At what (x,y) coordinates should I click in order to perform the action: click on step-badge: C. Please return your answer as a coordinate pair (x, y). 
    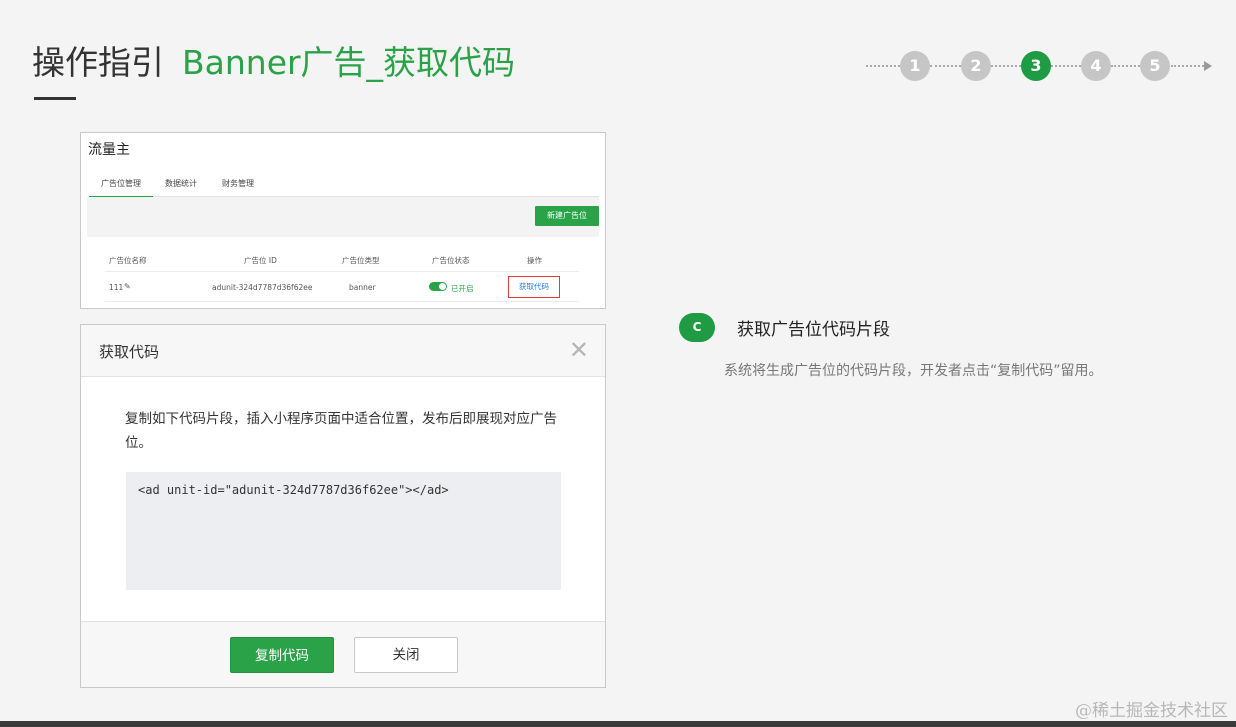
    Looking at the image, I should click on (697, 327).